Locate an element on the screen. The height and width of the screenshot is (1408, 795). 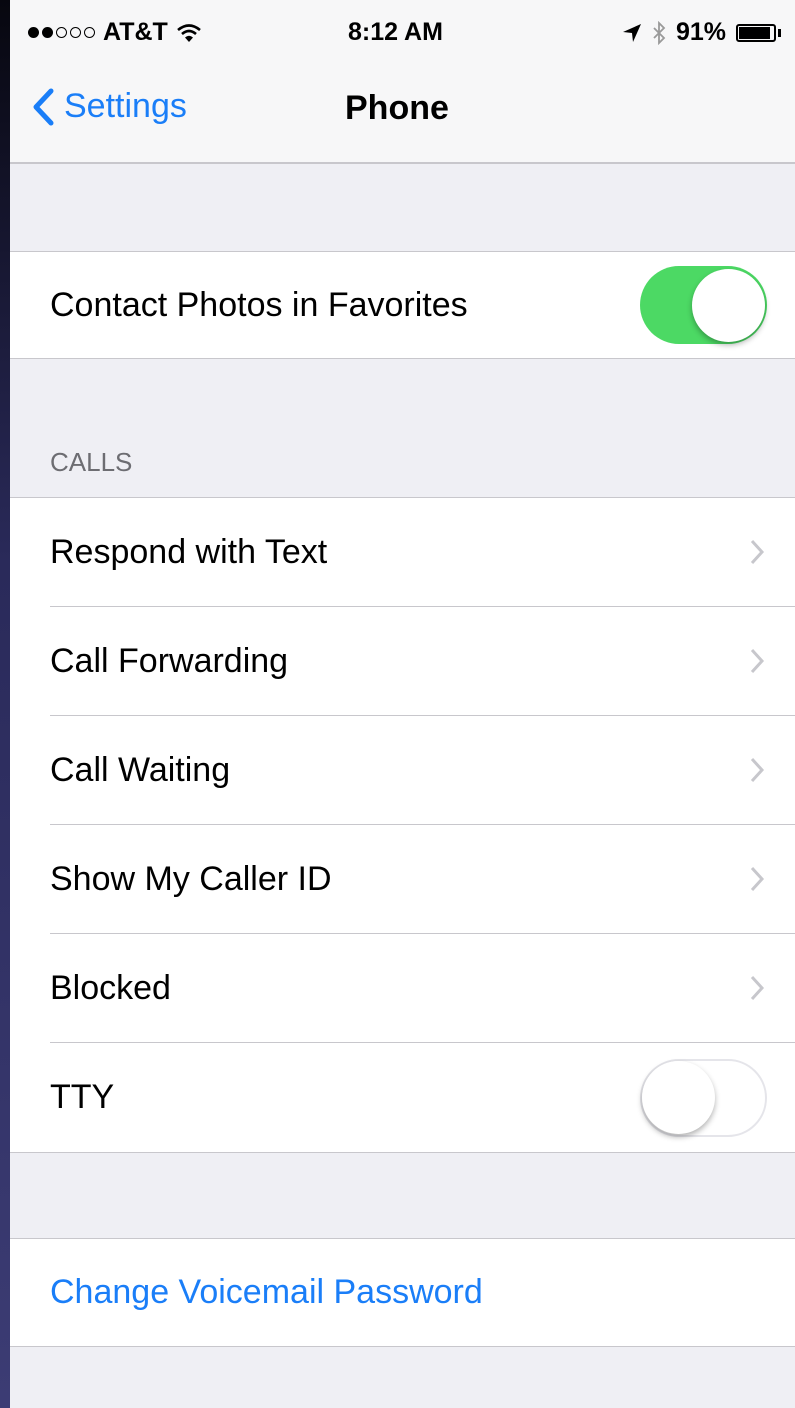
navigation-bar: Settings Phone is located at coordinates (402, 113).